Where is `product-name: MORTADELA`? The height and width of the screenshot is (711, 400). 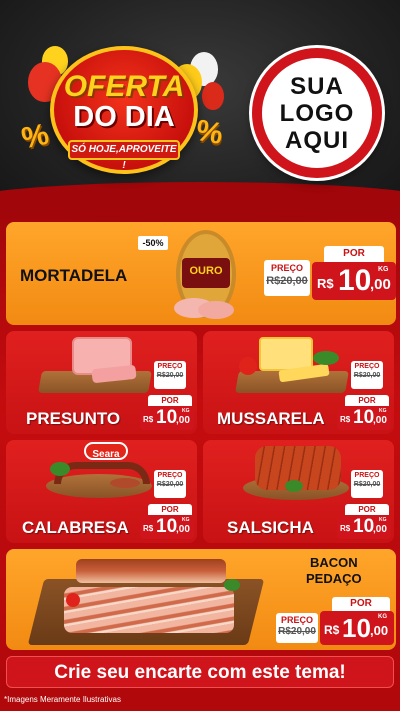
product-name: MORTADELA is located at coordinates (74, 275).